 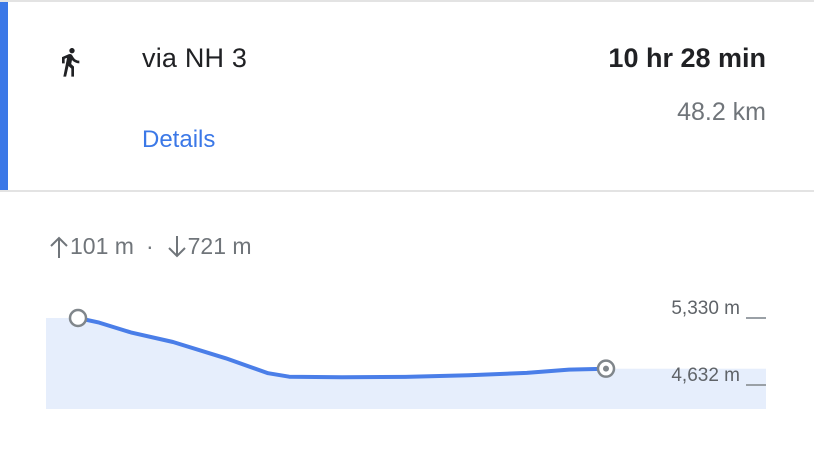 What do you see at coordinates (705, 375) in the screenshot?
I see `y-tick-label: 4,632 m` at bounding box center [705, 375].